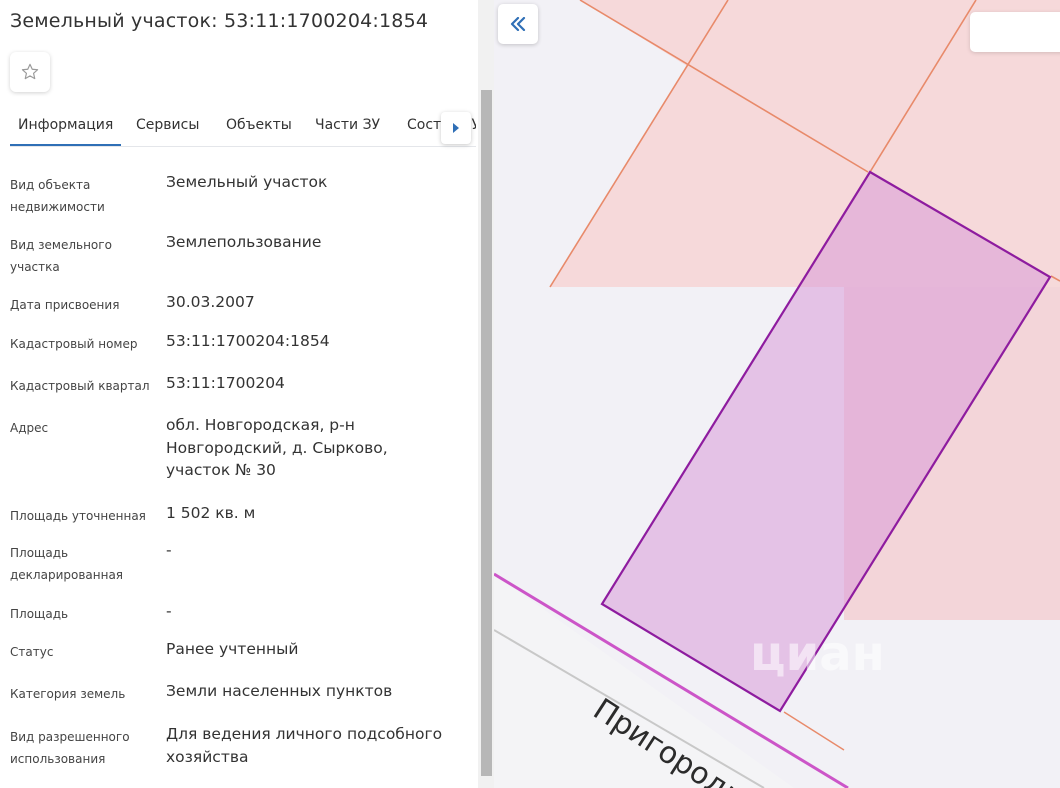 Image resolution: width=1060 pixels, height=788 pixels. I want to click on tab-label: Части ЗУ, so click(348, 125).